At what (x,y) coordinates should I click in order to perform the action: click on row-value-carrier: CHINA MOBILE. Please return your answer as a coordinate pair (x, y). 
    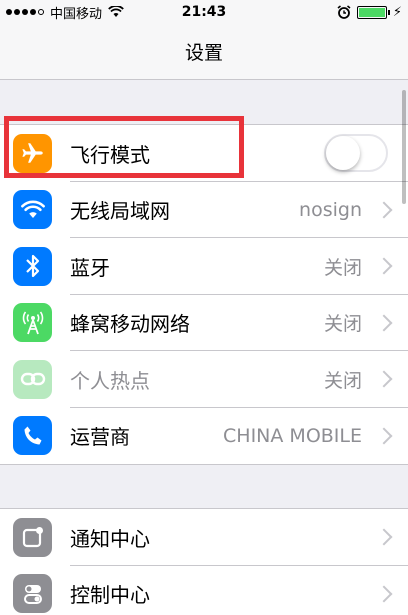
    Looking at the image, I should click on (292, 435).